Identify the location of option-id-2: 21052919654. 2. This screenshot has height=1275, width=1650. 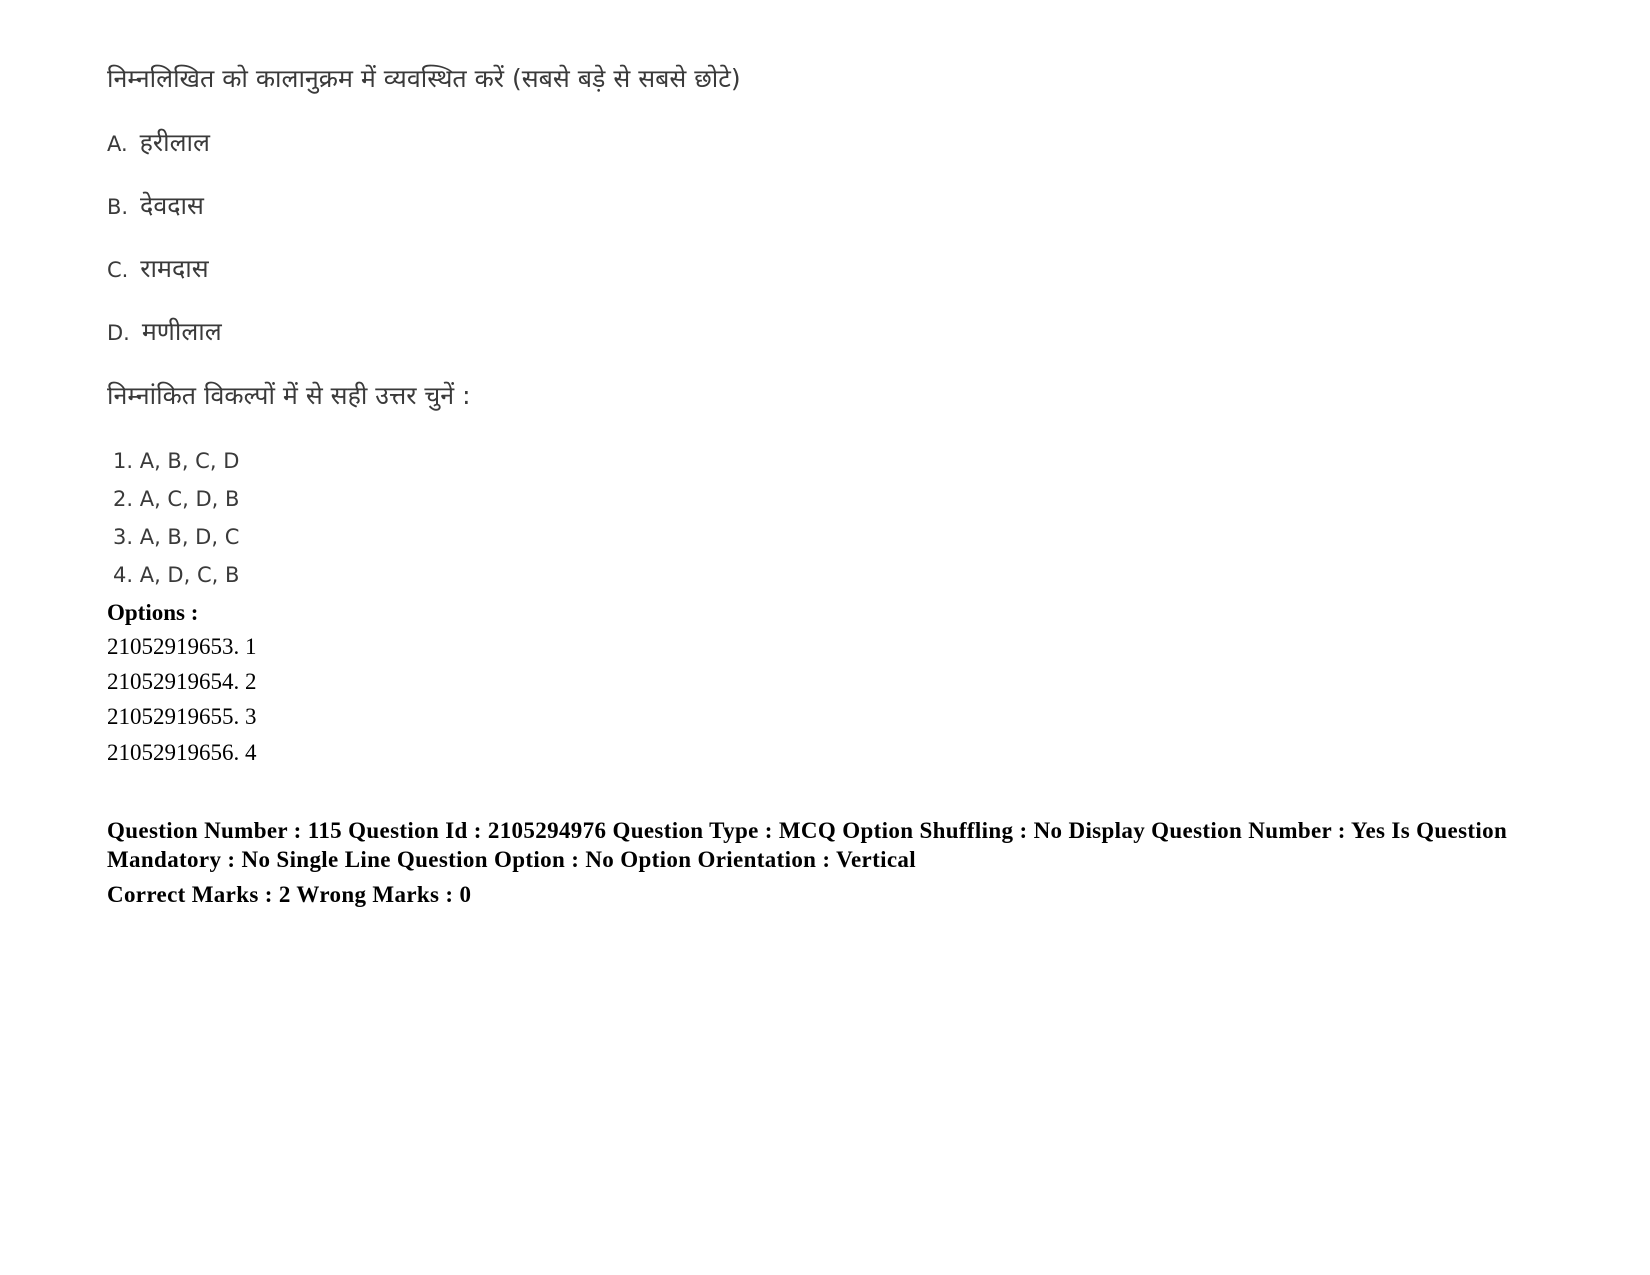
(182, 681).